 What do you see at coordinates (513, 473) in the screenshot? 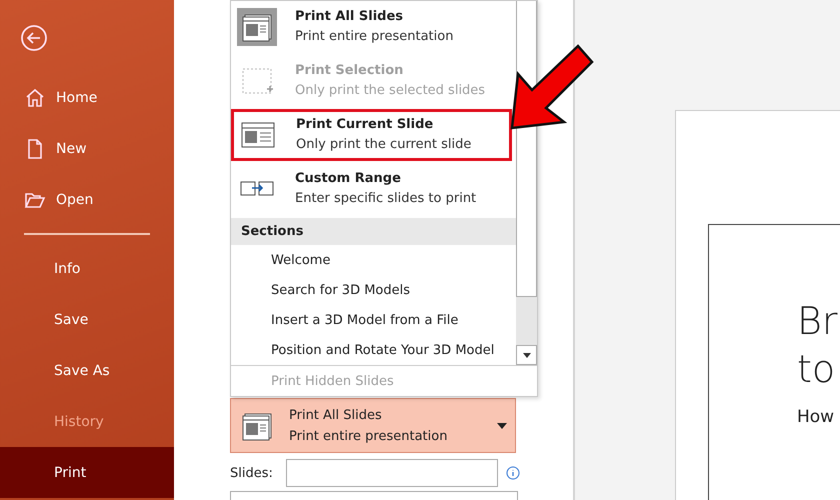
I see `info-icon` at bounding box center [513, 473].